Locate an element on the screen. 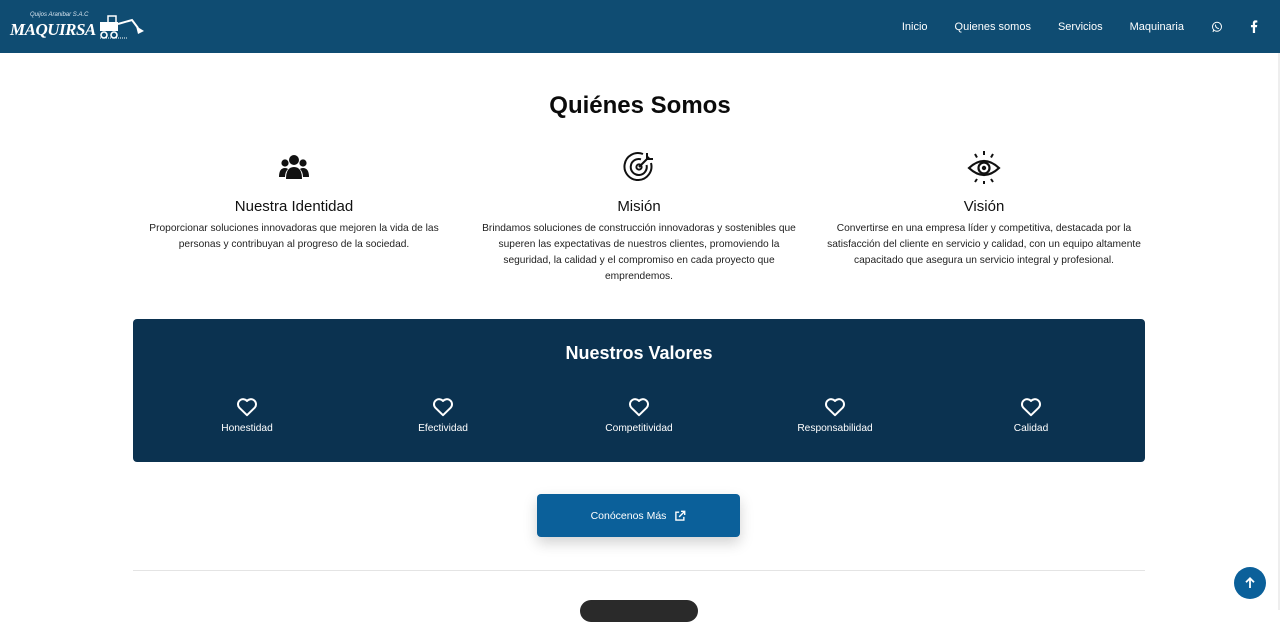 Image resolution: width=1280 pixels, height=622 pixels. arrow-up-icon is located at coordinates (1250, 582).